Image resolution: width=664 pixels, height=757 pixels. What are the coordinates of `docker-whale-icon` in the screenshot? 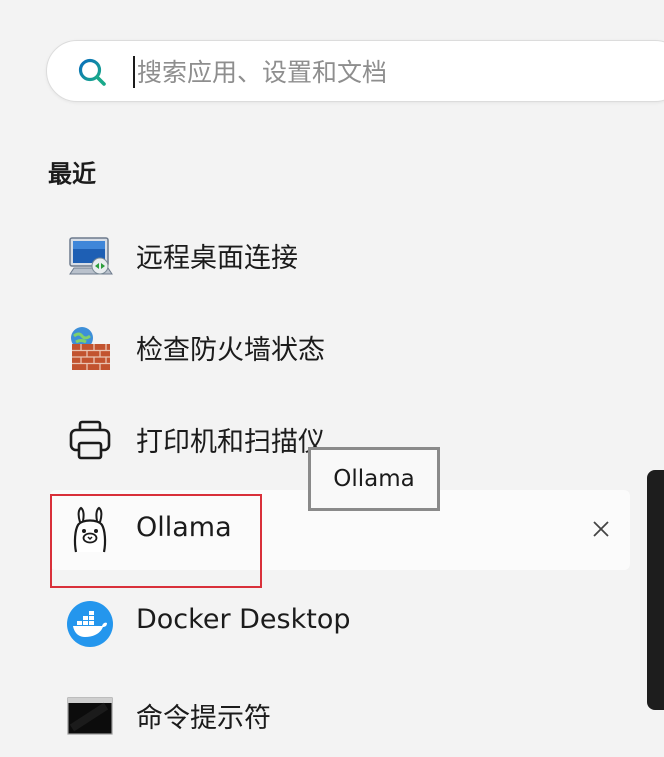 It's located at (90, 624).